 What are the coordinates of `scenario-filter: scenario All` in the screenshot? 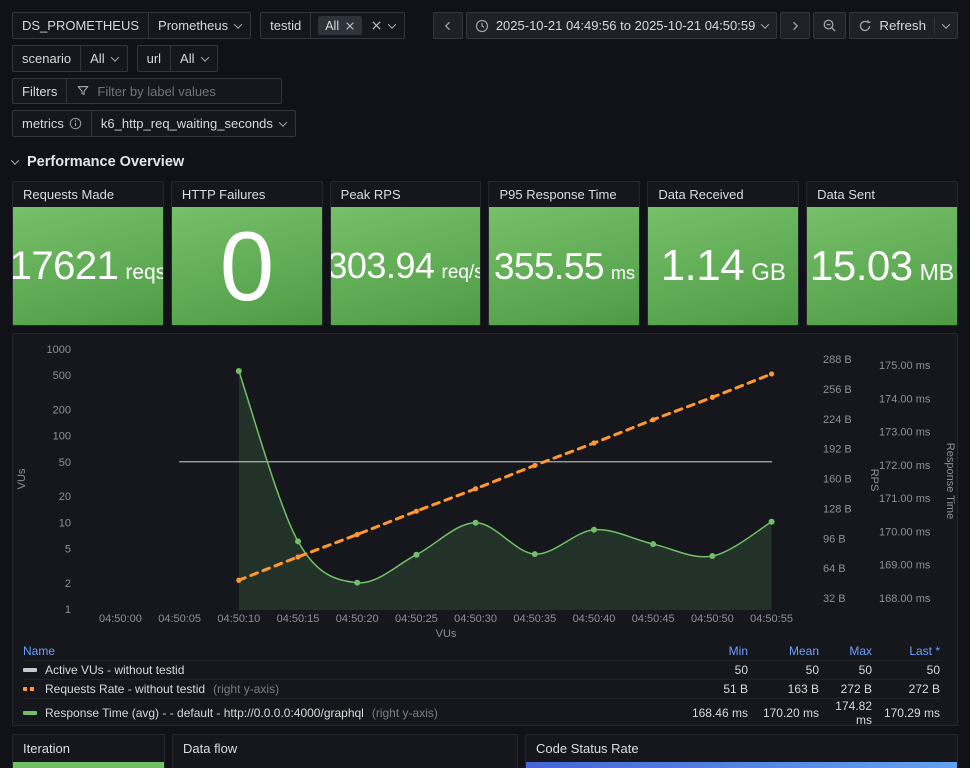 It's located at (70, 58).